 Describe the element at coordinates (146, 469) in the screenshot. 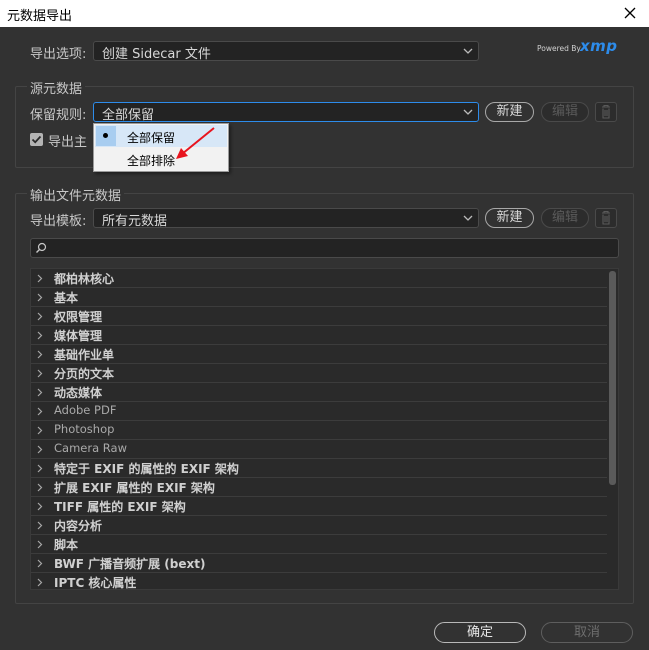

I see `tree-row-label: 特定于 EXIF 的属性的 EXIF 架构` at that location.